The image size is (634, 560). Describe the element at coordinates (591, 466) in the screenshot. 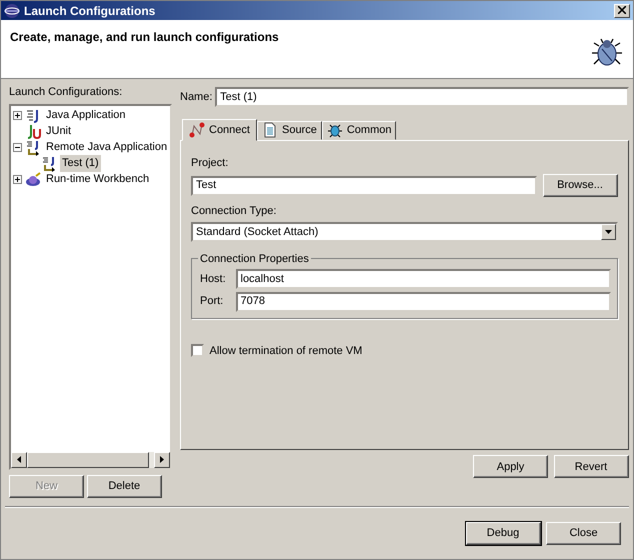

I see `button: Revert` at that location.